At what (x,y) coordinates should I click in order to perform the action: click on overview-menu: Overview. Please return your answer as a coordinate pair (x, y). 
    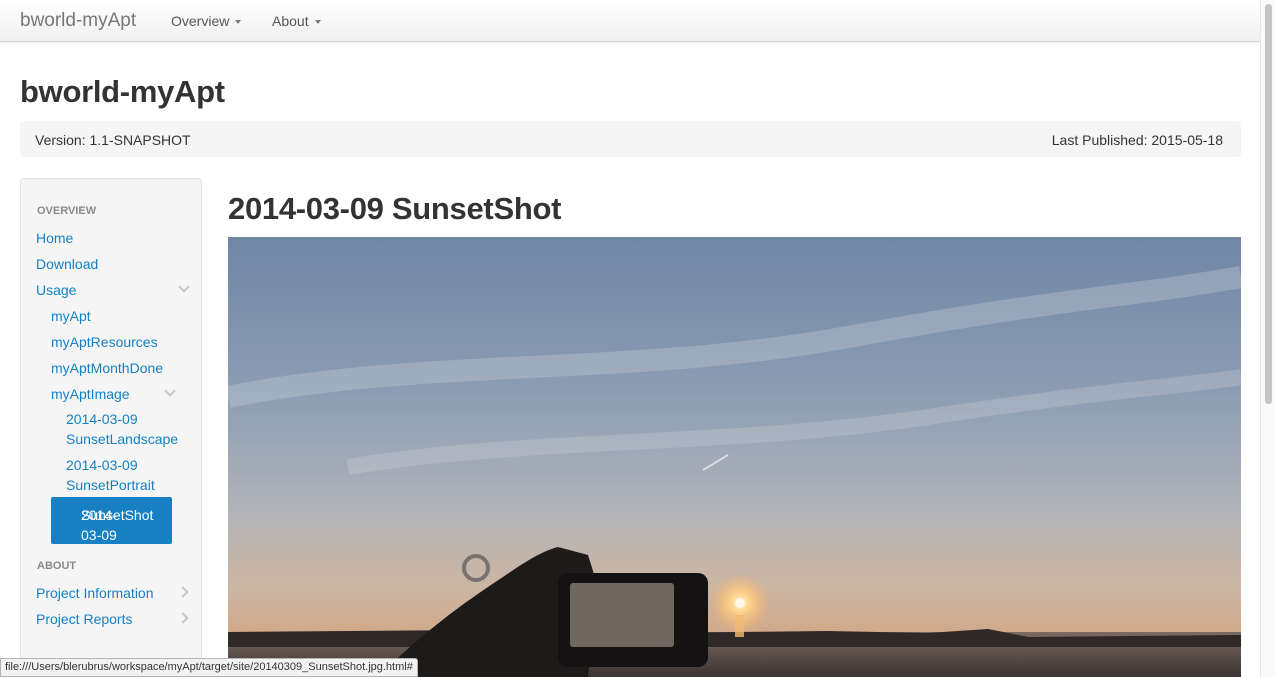
    Looking at the image, I should click on (206, 21).